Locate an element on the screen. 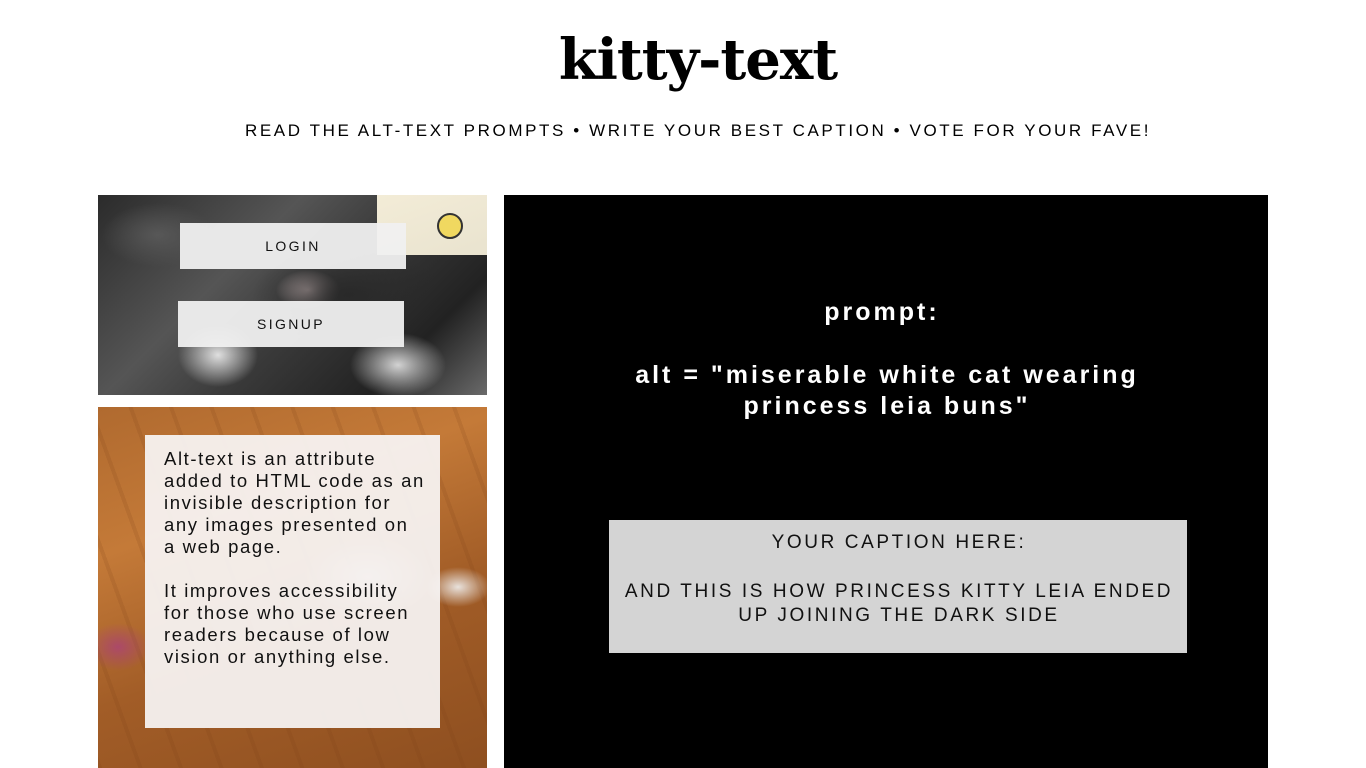 Image resolution: width=1366 pixels, height=768 pixels. login-button: LOGIN is located at coordinates (293, 246).